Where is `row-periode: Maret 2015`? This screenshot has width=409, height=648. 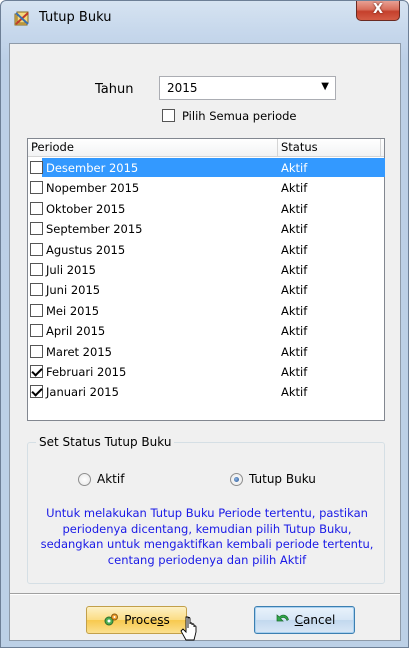 row-periode: Maret 2015 is located at coordinates (79, 351).